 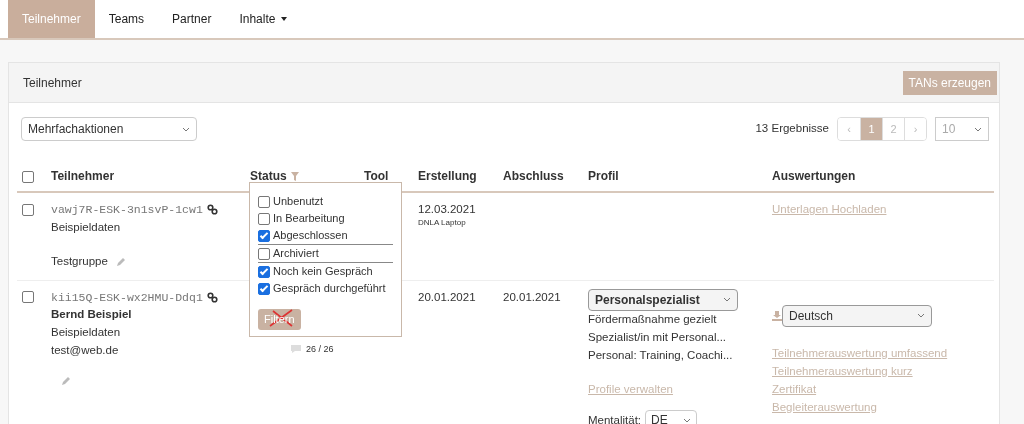 I want to click on speech-bubble-icon, so click(x=296, y=349).